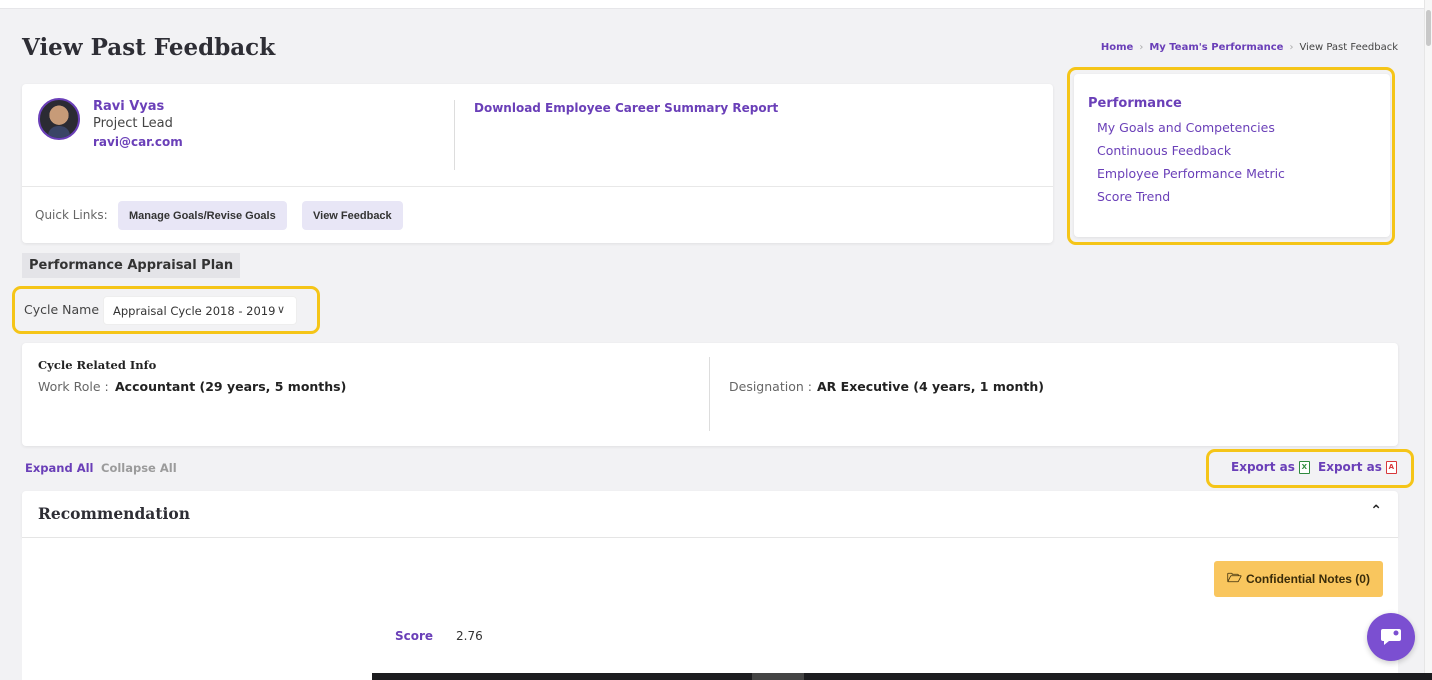 The height and width of the screenshot is (680, 1432). I want to click on top-bar, so click(712, 4).